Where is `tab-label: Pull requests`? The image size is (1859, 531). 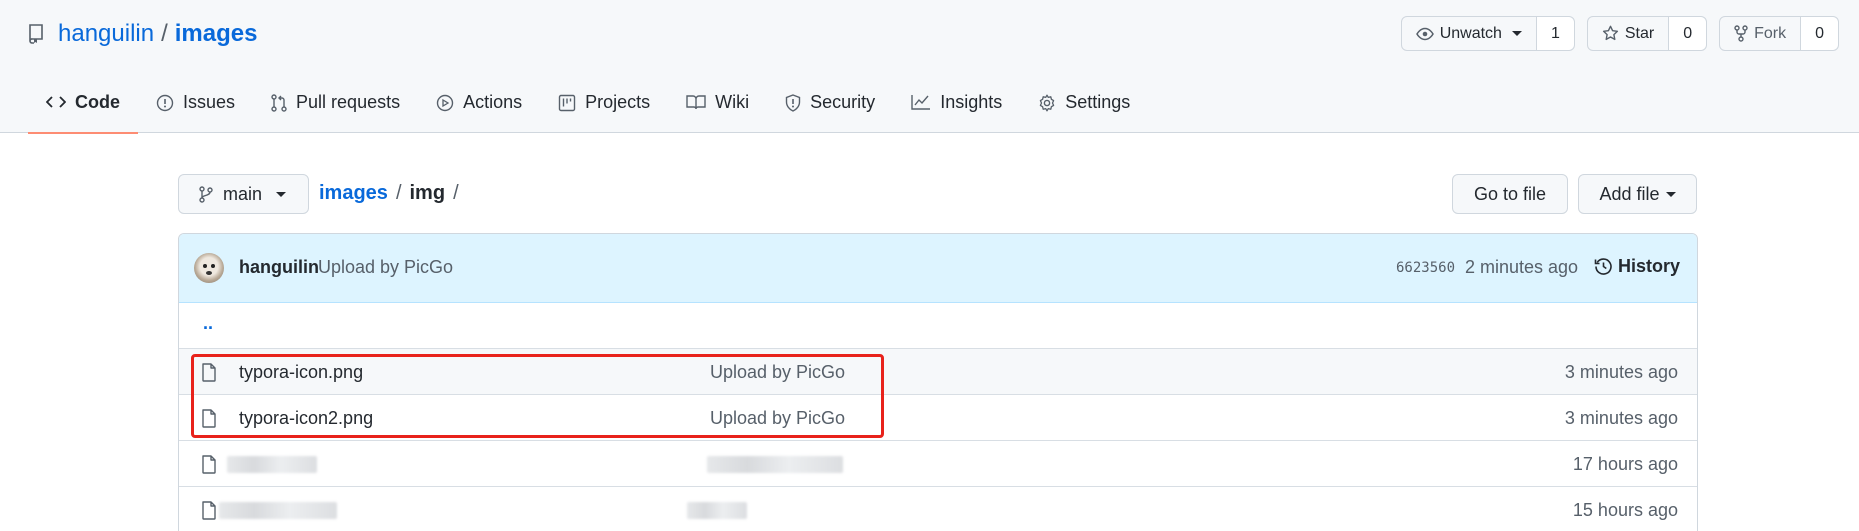
tab-label: Pull requests is located at coordinates (348, 102).